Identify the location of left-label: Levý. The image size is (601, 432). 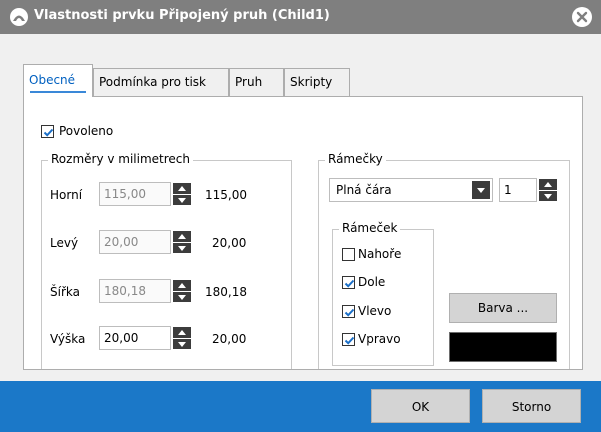
(64, 243).